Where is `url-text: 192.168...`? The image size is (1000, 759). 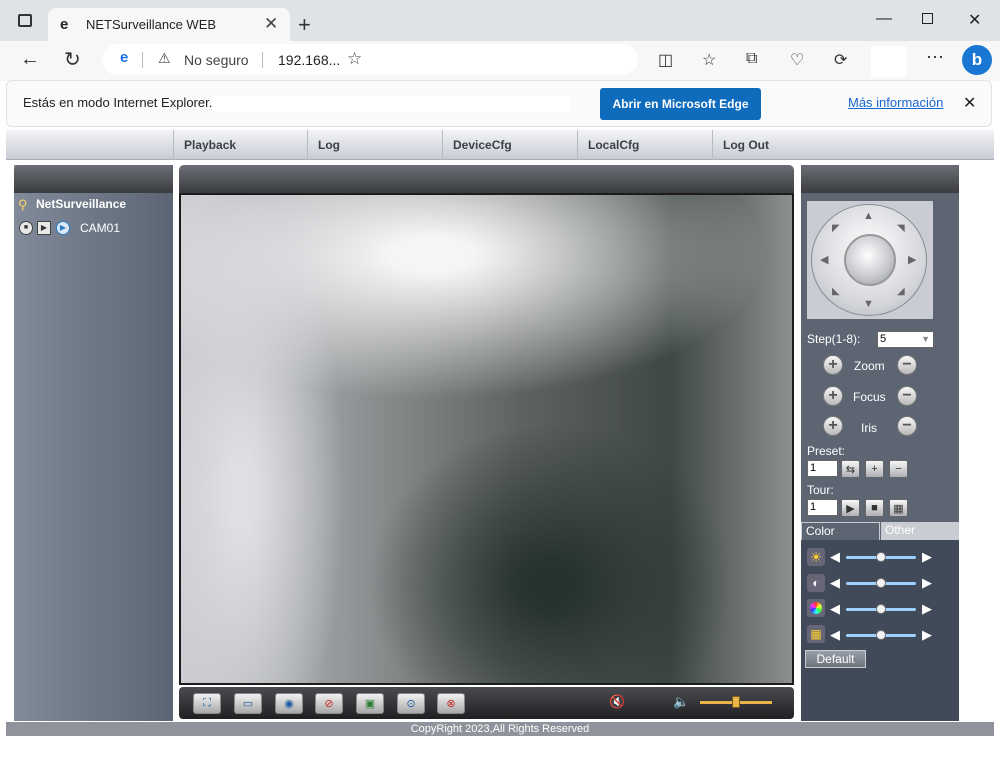 url-text: 192.168... is located at coordinates (309, 60).